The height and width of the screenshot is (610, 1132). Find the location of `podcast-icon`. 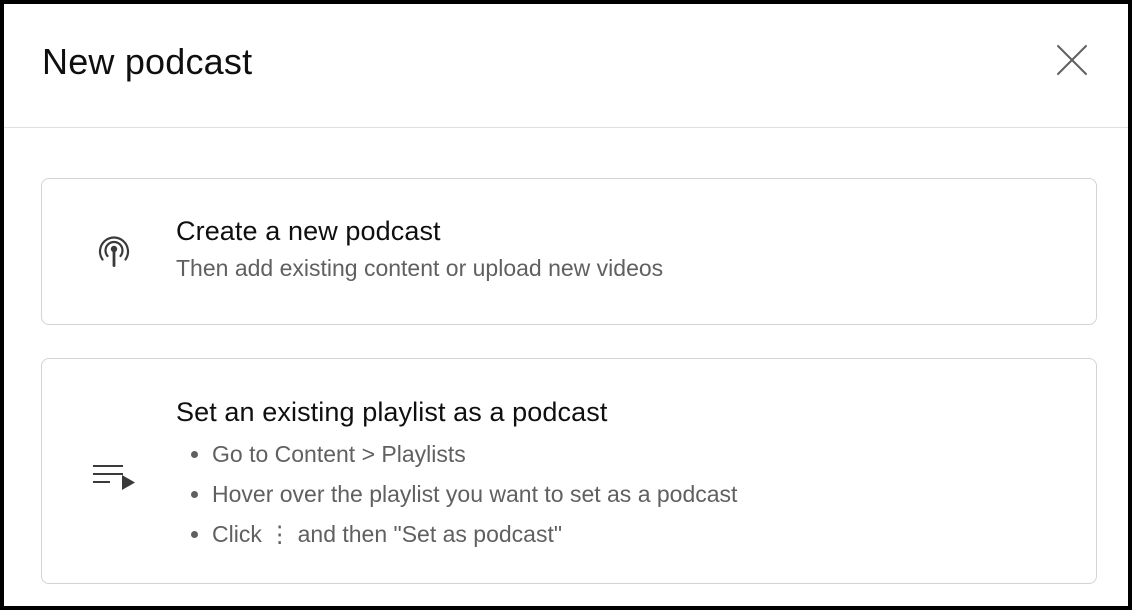

podcast-icon is located at coordinates (114, 251).